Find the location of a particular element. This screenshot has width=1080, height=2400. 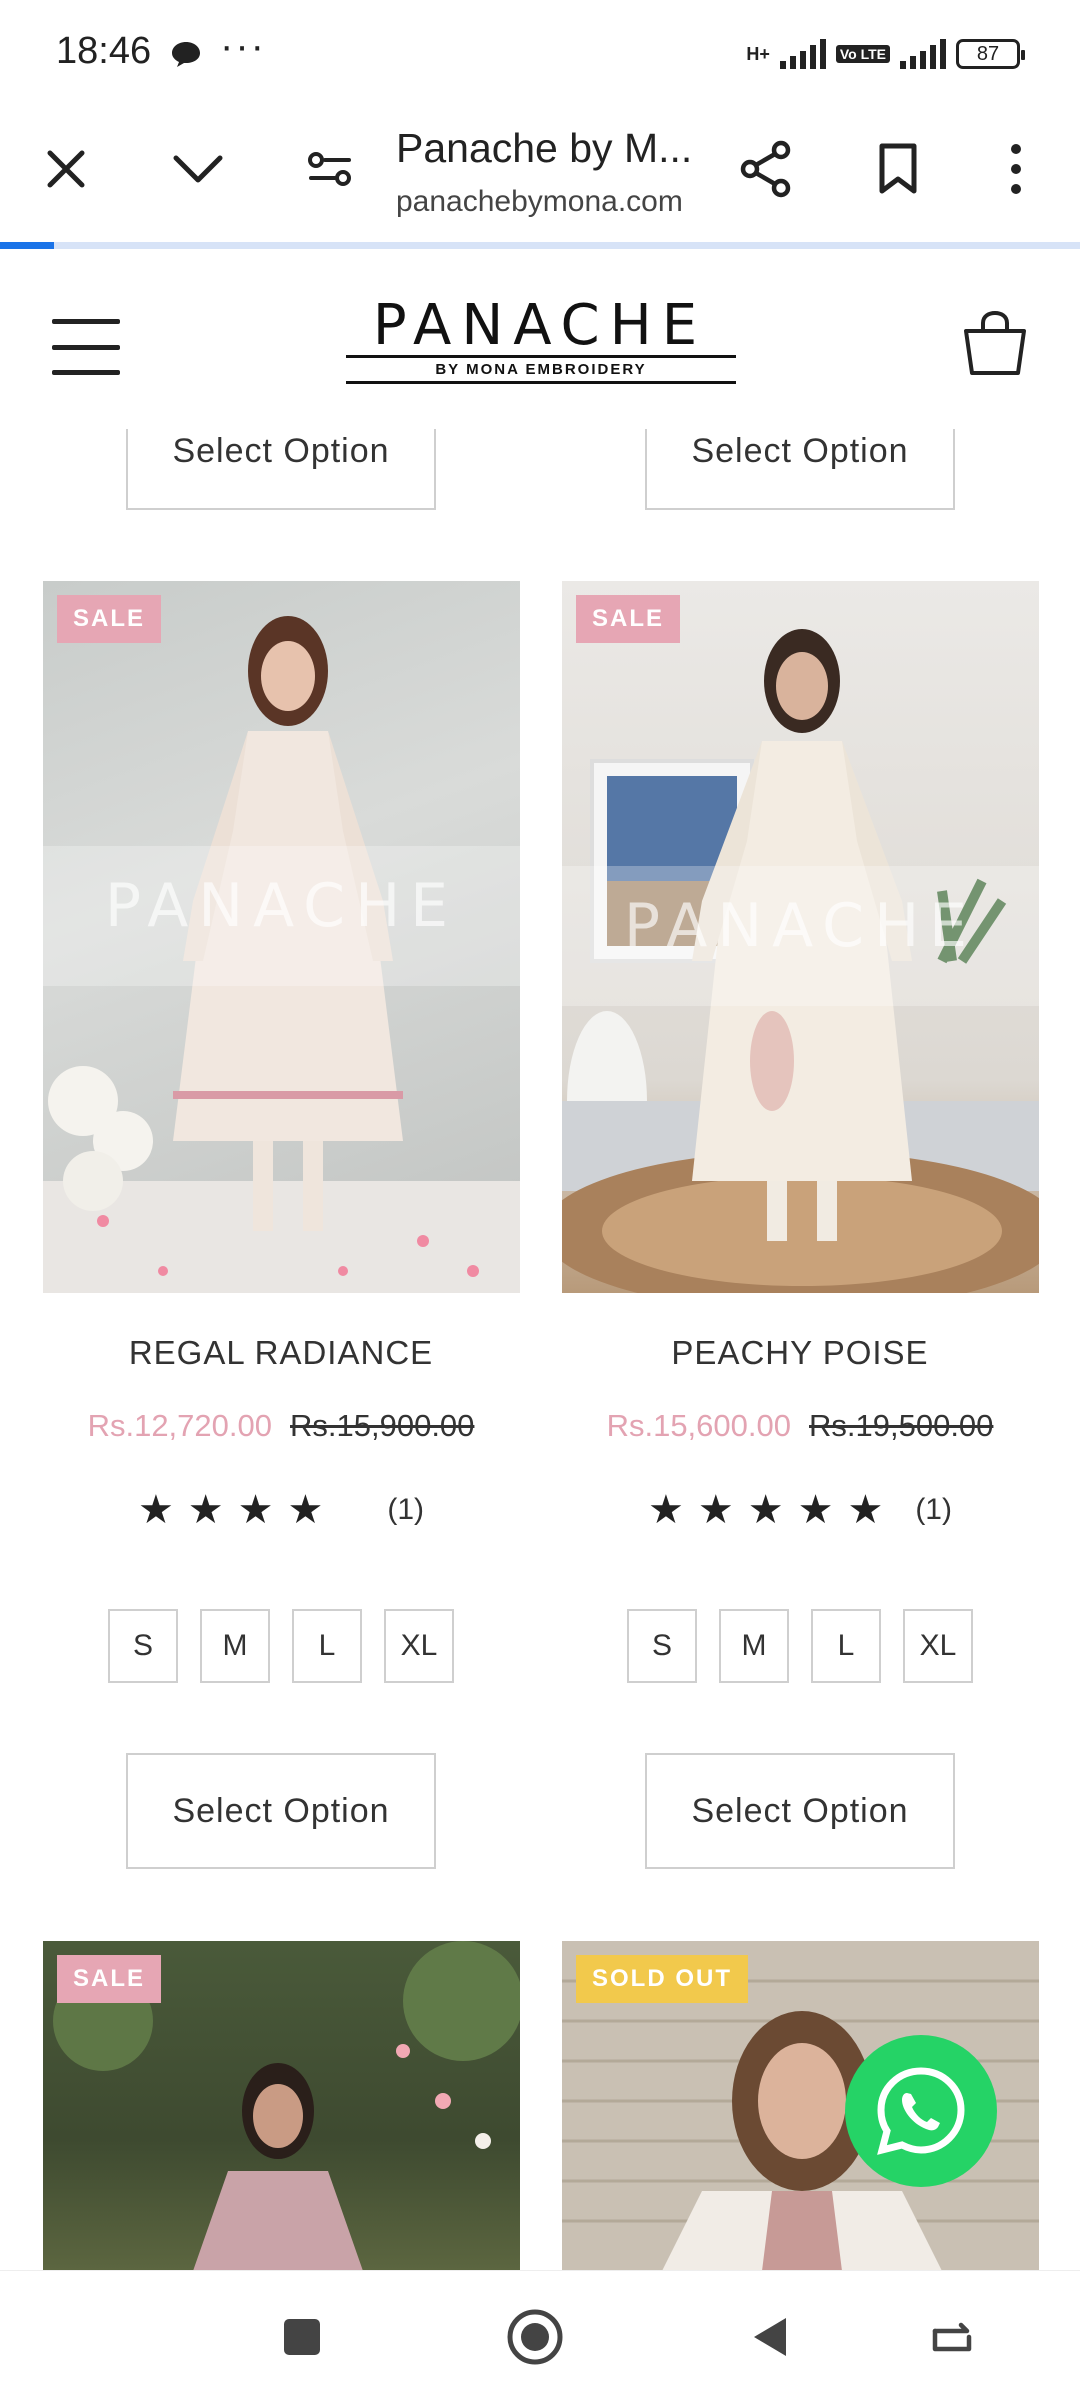

product-image: SALE is located at coordinates (281, 2106).